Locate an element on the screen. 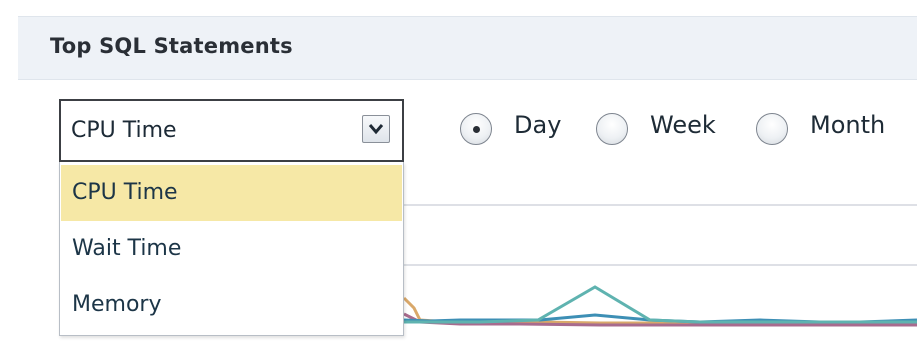  radio-week is located at coordinates (612, 129).